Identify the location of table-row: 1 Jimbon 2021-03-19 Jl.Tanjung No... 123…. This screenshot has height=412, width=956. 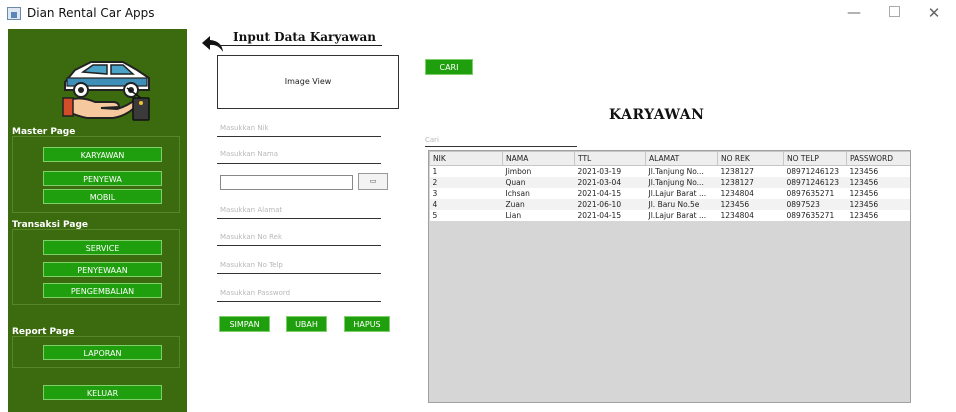
(669, 171).